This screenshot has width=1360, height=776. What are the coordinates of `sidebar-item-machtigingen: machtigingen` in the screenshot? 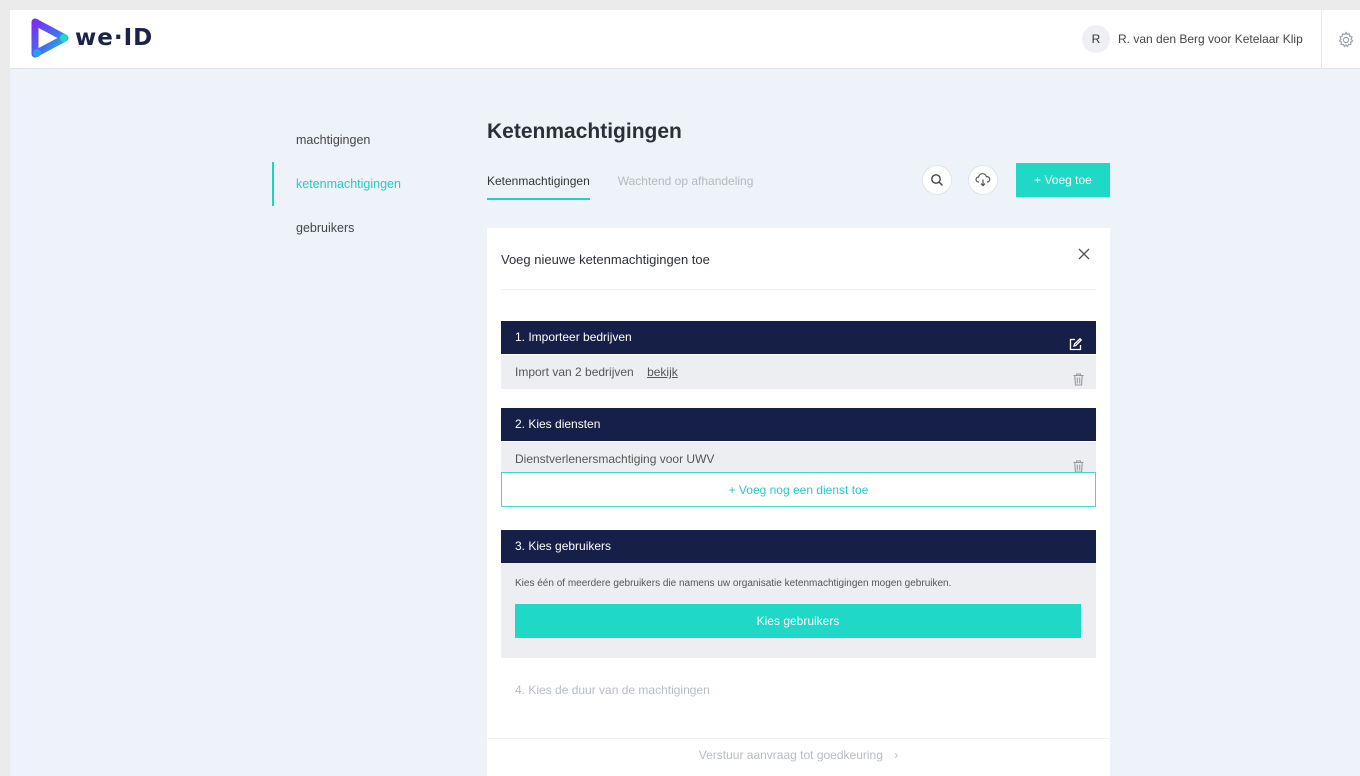 It's located at (362, 144).